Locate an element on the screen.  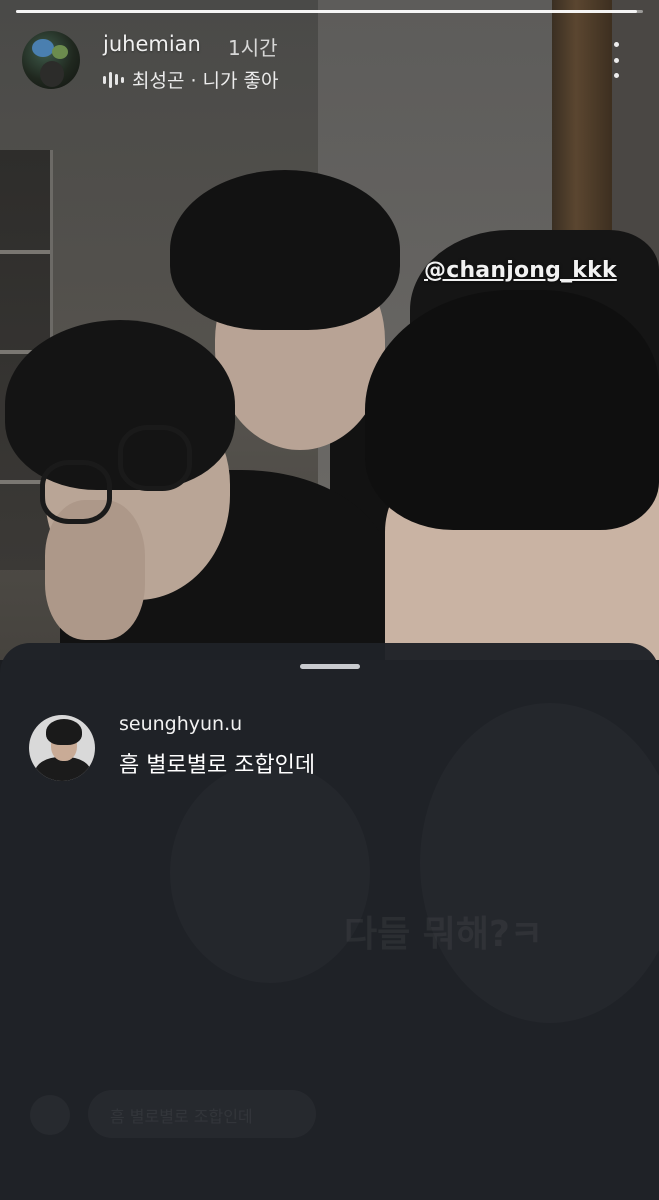
mention-sticker: @chanjong_kkk is located at coordinates (520, 270).